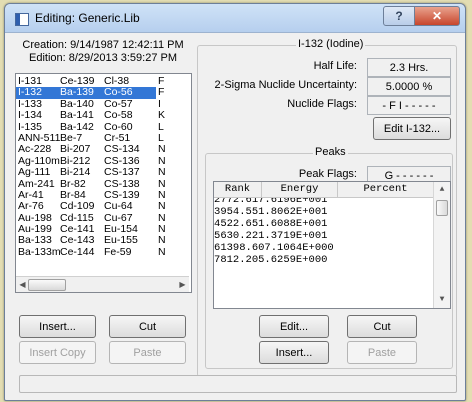  I want to click on peak-energy-cell: 954.55, so click(239, 212).